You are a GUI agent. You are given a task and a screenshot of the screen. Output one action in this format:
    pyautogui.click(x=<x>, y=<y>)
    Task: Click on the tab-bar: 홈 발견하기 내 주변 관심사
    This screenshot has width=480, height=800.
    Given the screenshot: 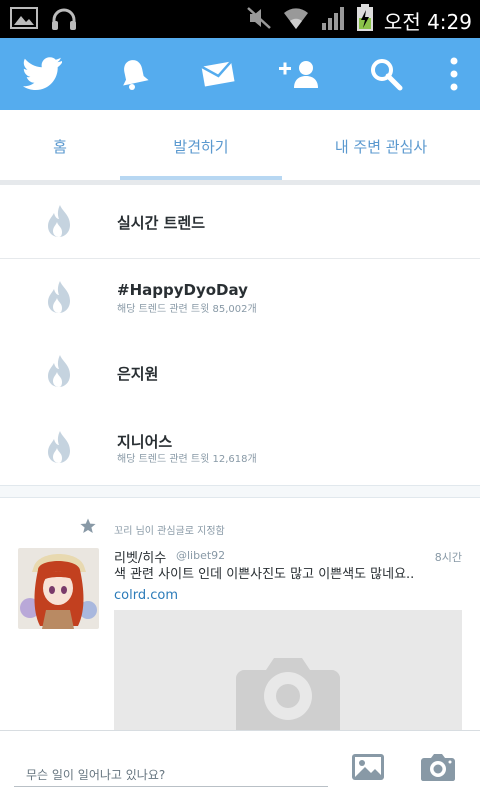 What is the action you would take?
    pyautogui.click(x=240, y=146)
    